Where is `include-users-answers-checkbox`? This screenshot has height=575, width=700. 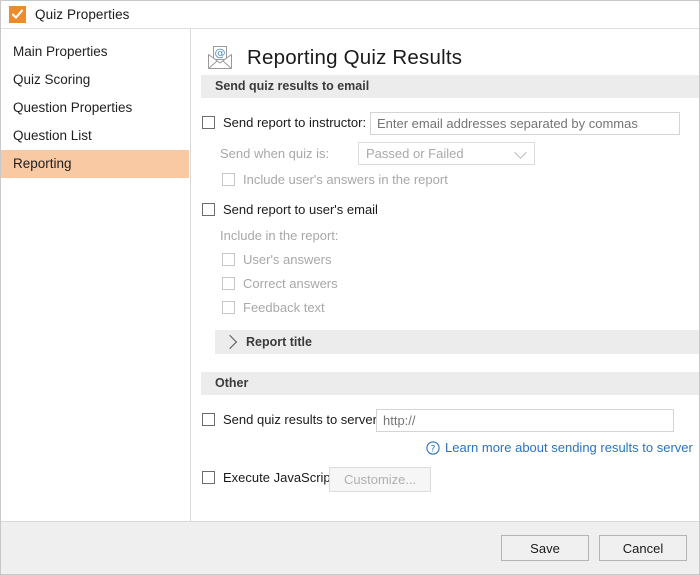 include-users-answers-checkbox is located at coordinates (228, 259).